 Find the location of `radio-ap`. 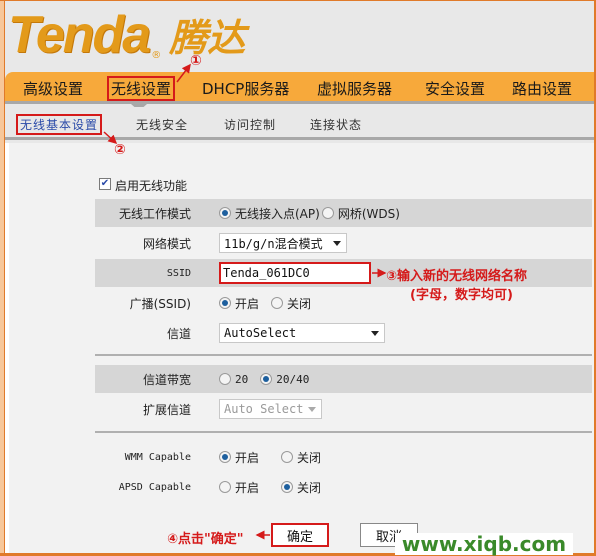

radio-ap is located at coordinates (225, 213).